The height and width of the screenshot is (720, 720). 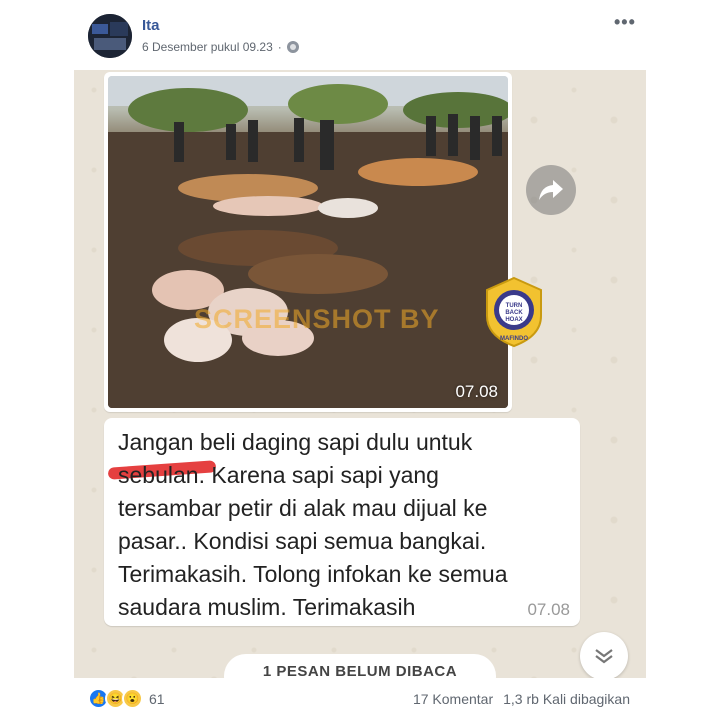 What do you see at coordinates (151, 25) in the screenshot?
I see `author-name: Ita` at bounding box center [151, 25].